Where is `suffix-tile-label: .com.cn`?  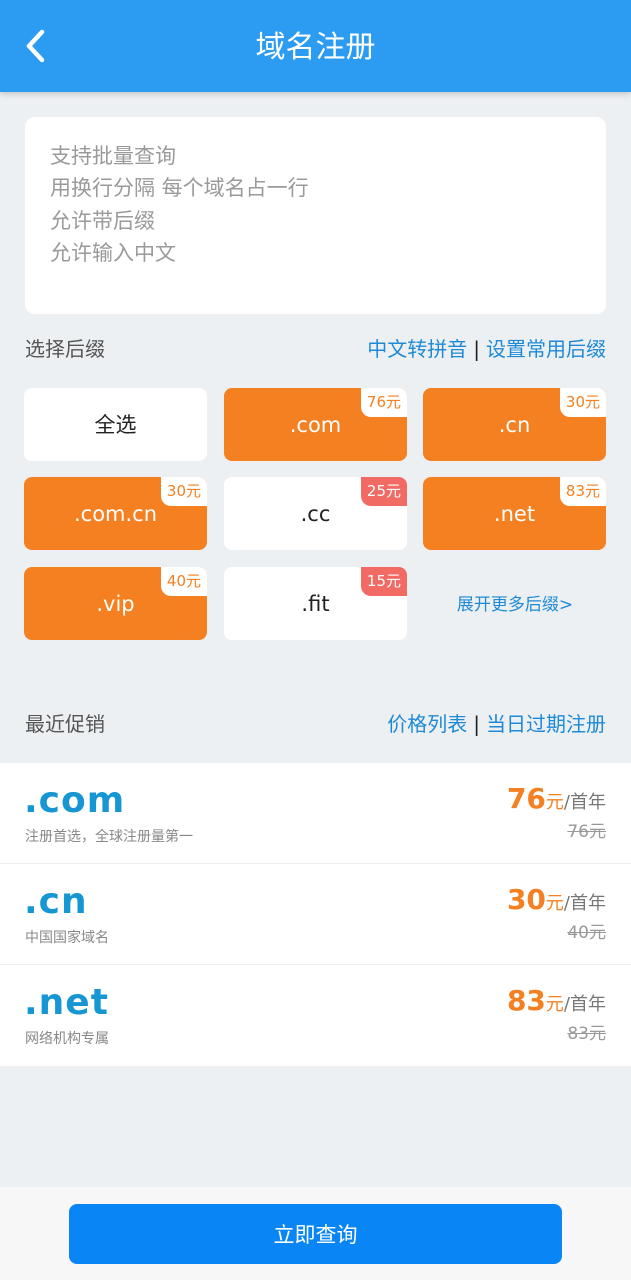
suffix-tile-label: .com.cn is located at coordinates (115, 513).